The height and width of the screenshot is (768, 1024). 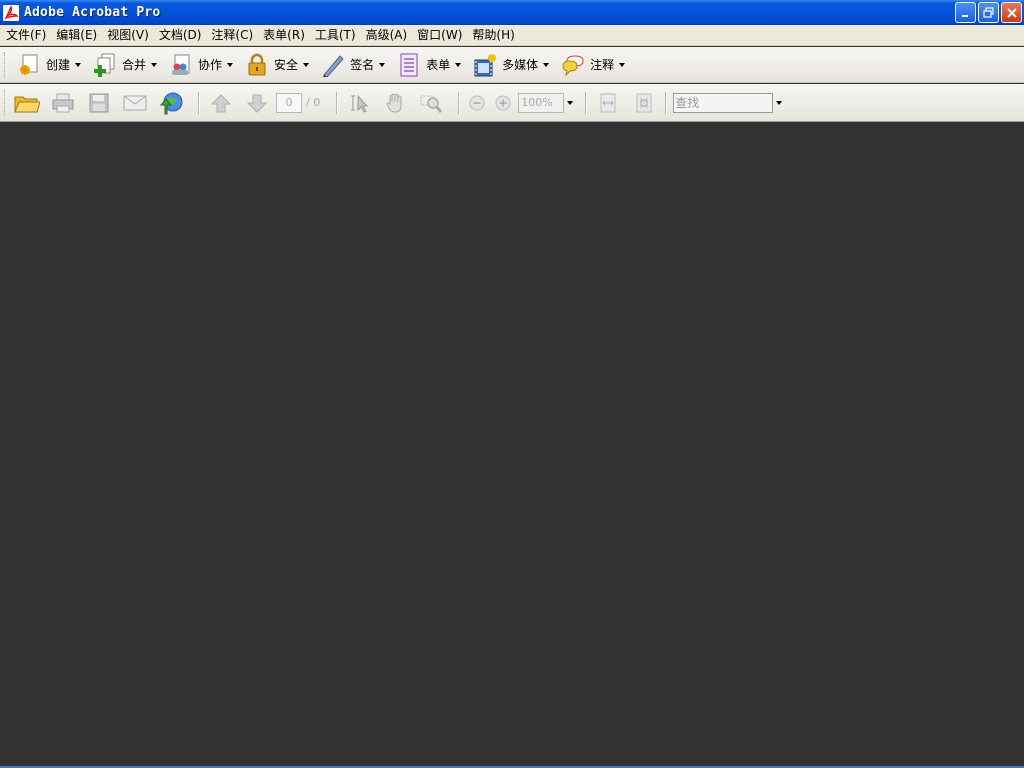 I want to click on menu-comments: 注释(C), so click(x=232, y=35).